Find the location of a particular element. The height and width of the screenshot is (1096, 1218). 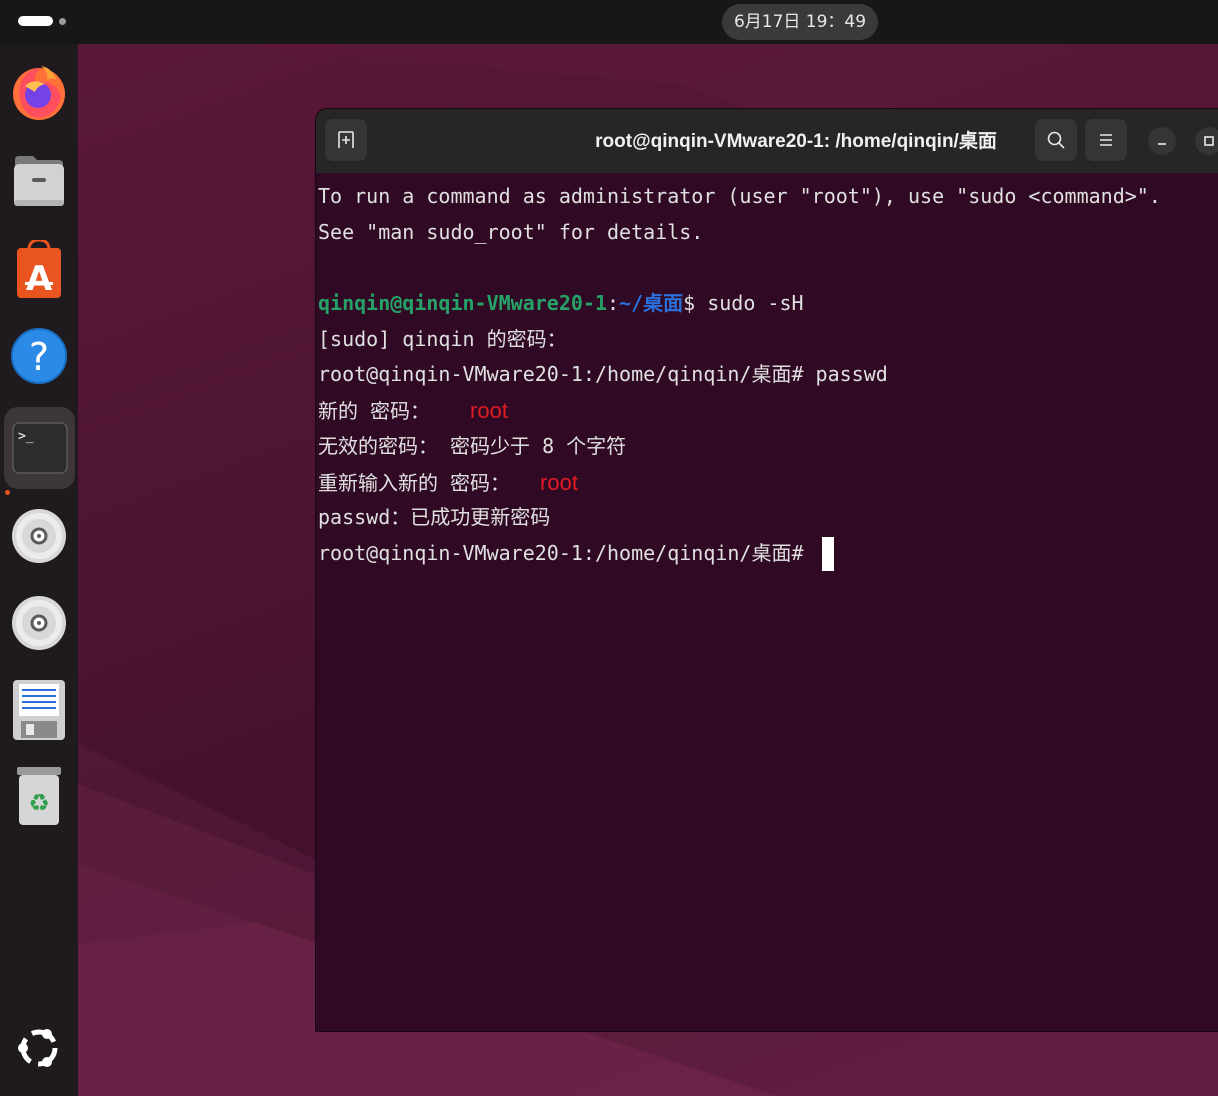

terminal-line: See "man sudo_root" for details. is located at coordinates (511, 231).